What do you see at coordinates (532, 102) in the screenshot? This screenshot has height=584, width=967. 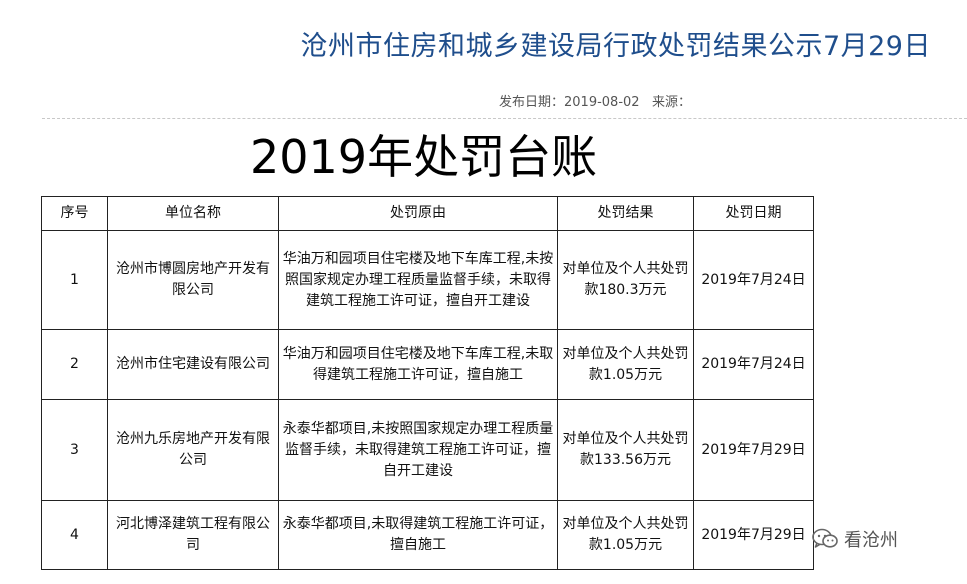 I see `publish-date-label: 发布日期：` at bounding box center [532, 102].